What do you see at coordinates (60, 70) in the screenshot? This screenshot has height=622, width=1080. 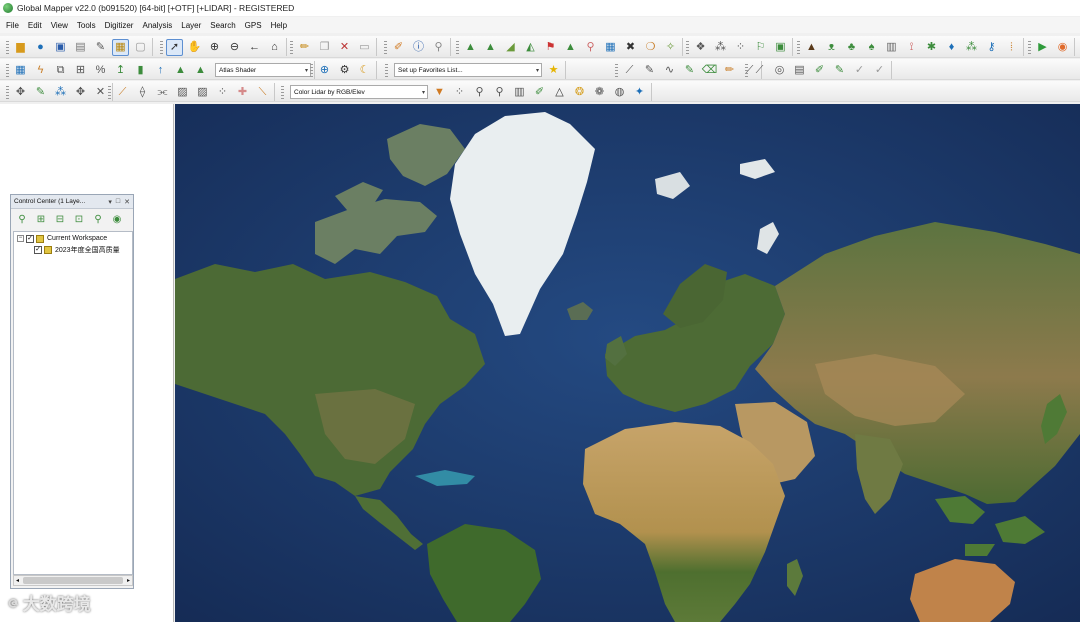 I see `crop-icon: ⧉` at bounding box center [60, 70].